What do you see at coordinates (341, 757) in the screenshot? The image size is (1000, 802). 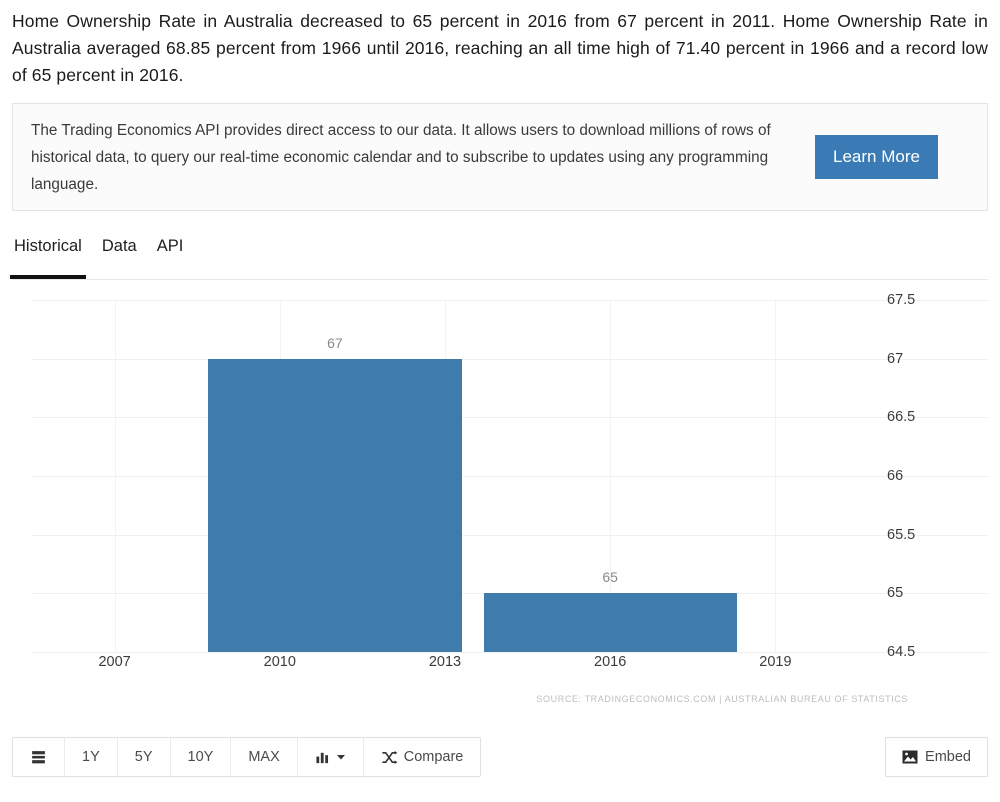 I see `chevron-down-icon` at bounding box center [341, 757].